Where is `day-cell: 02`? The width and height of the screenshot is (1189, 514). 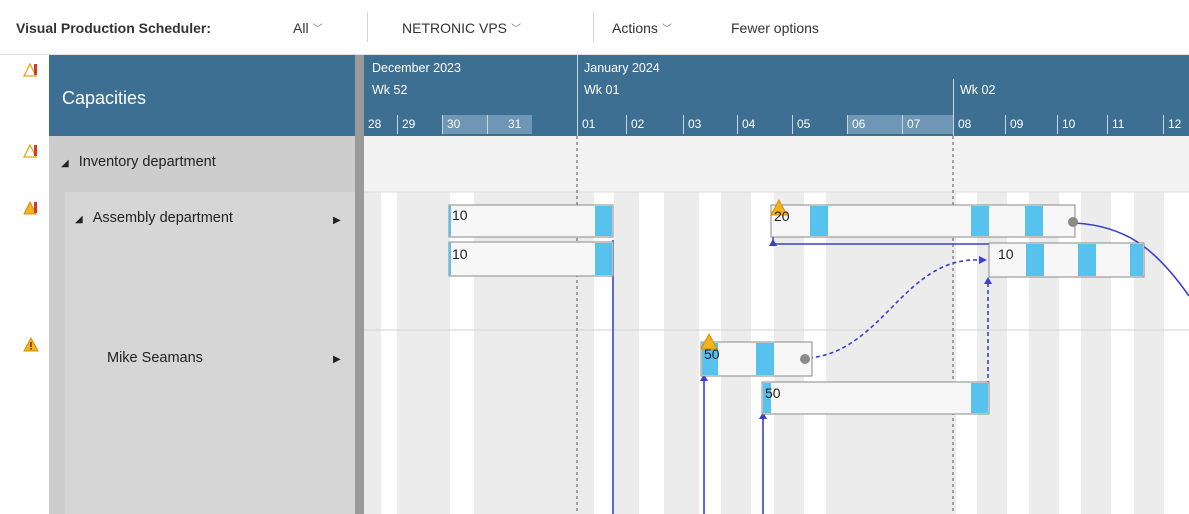 day-cell: 02 is located at coordinates (652, 124).